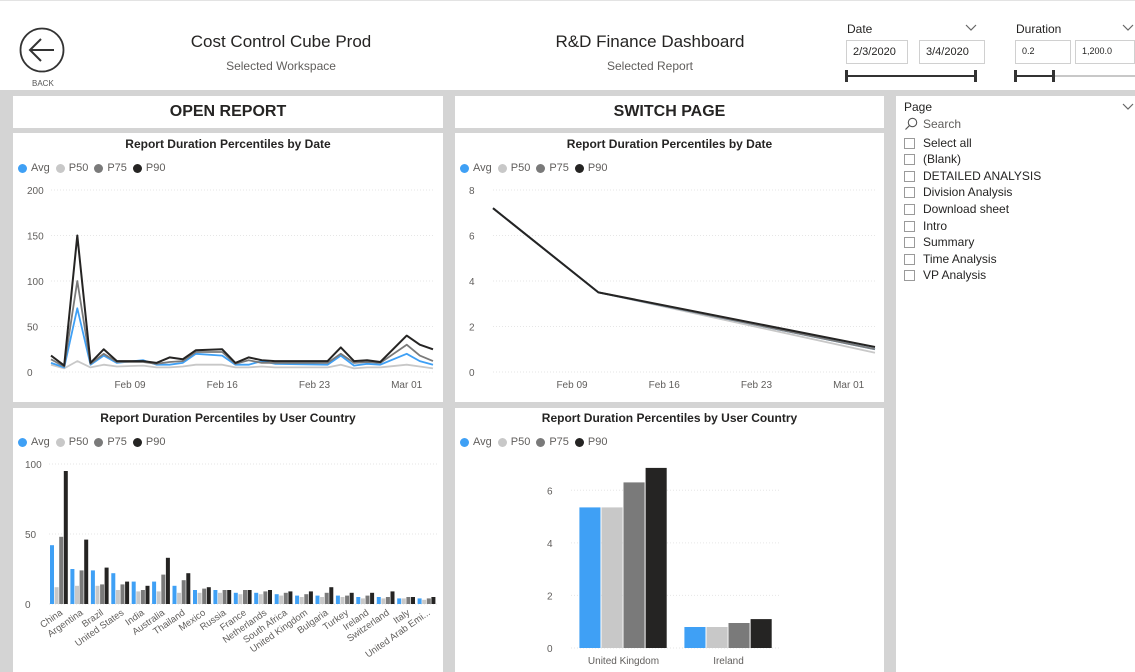 This screenshot has width=1135, height=672. Describe the element at coordinates (623, 661) in the screenshot. I see `x-tick-label: United Kingdom` at that location.